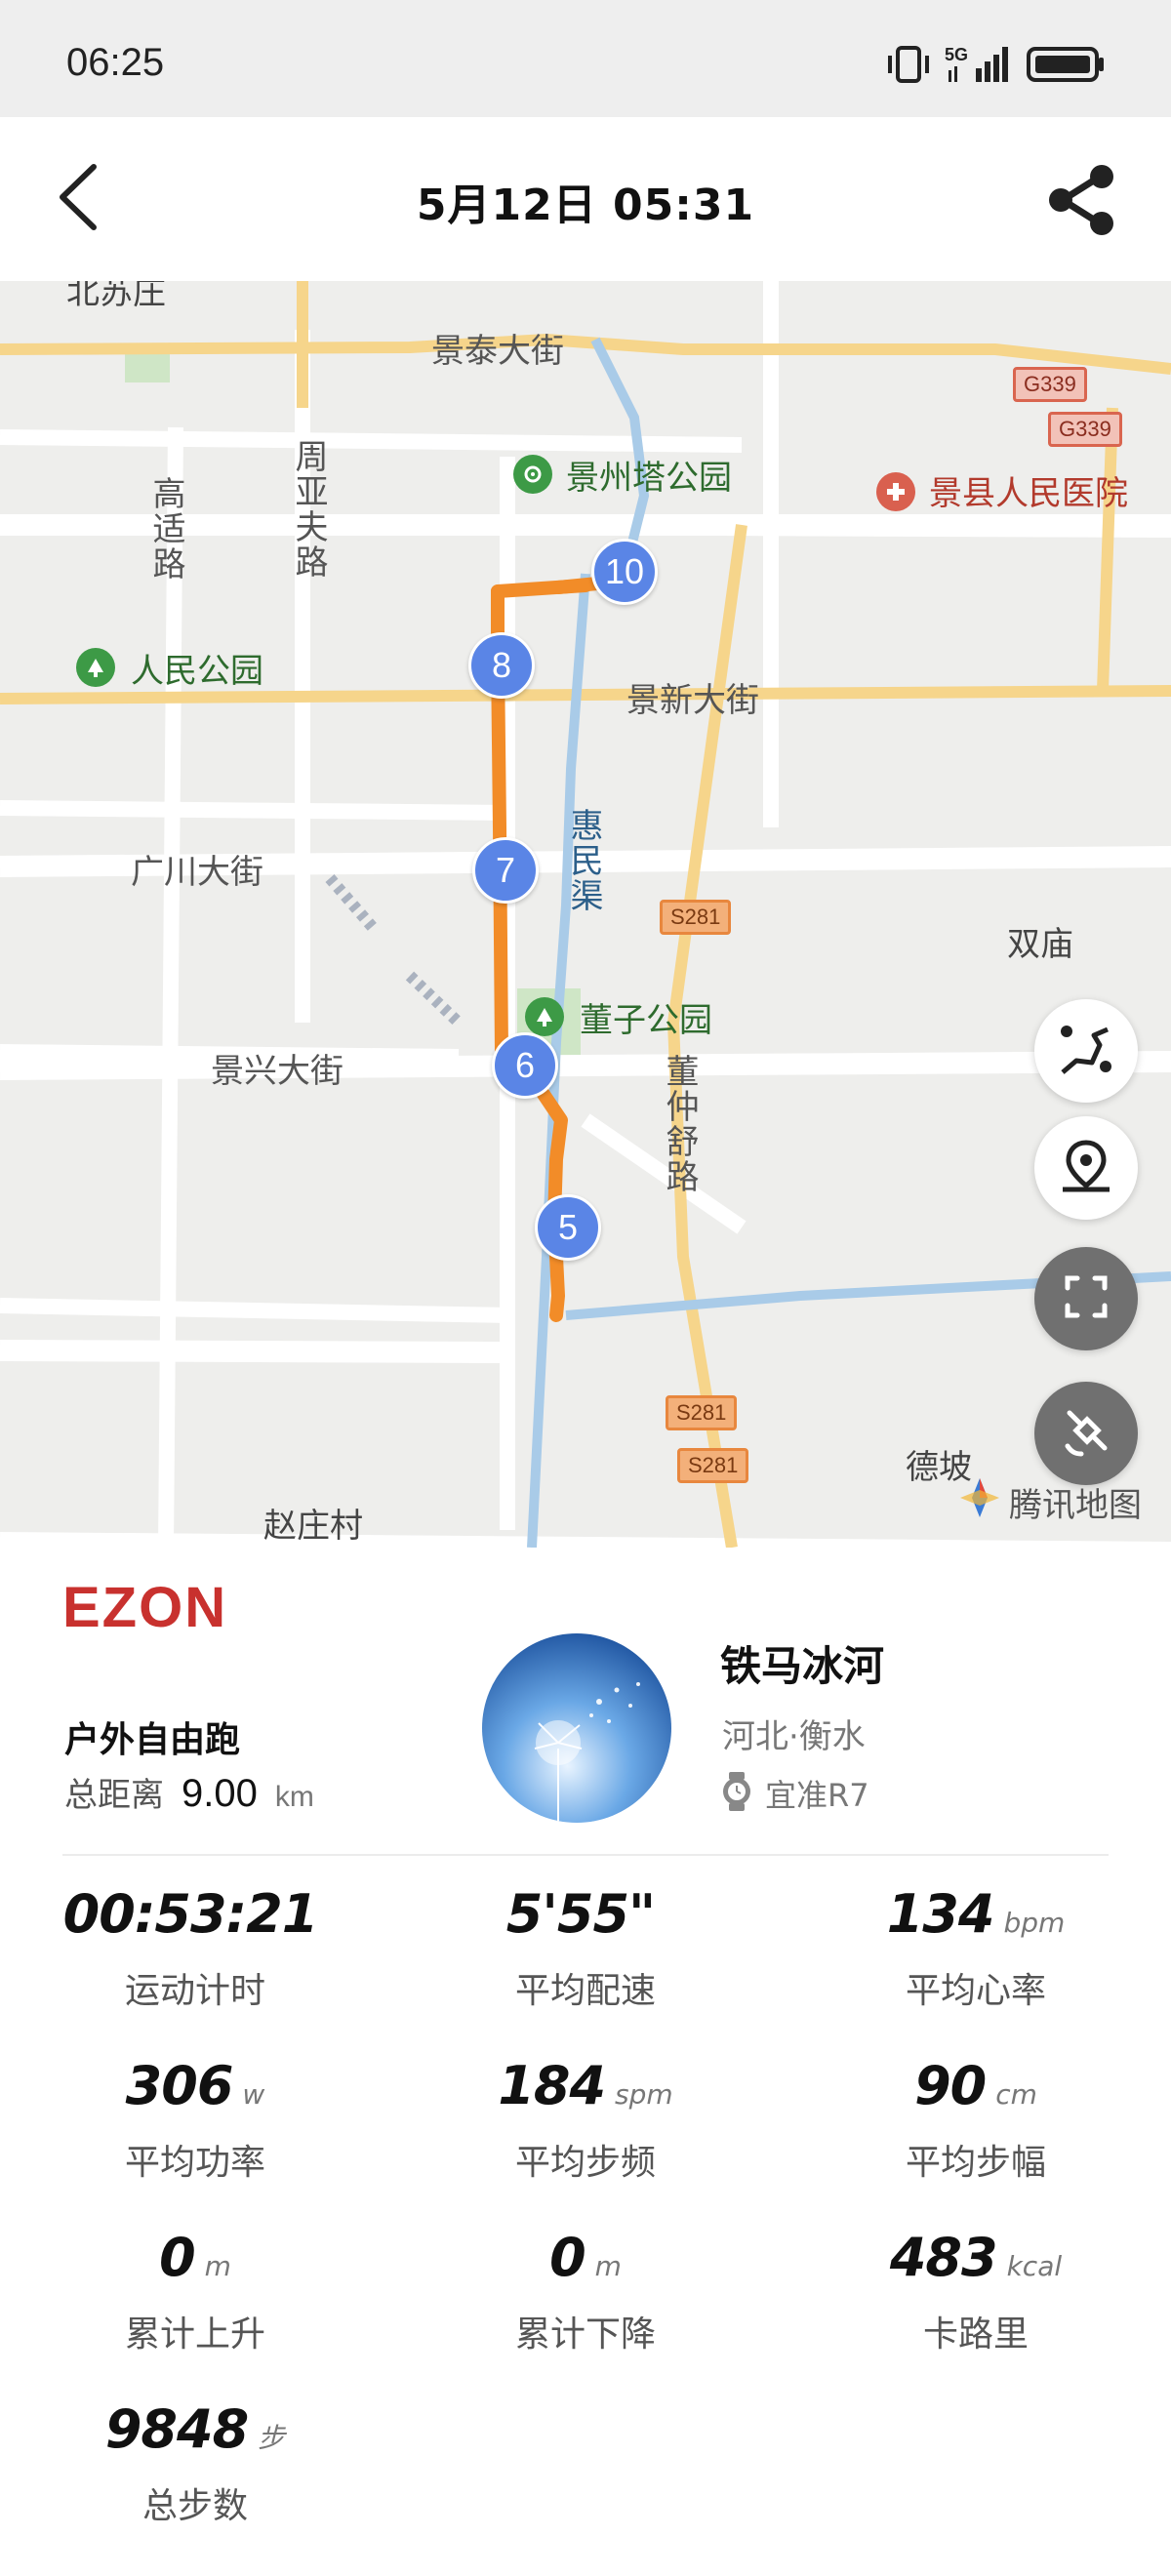 This screenshot has width=1171, height=2576. I want to click on divider, so click(585, 1855).